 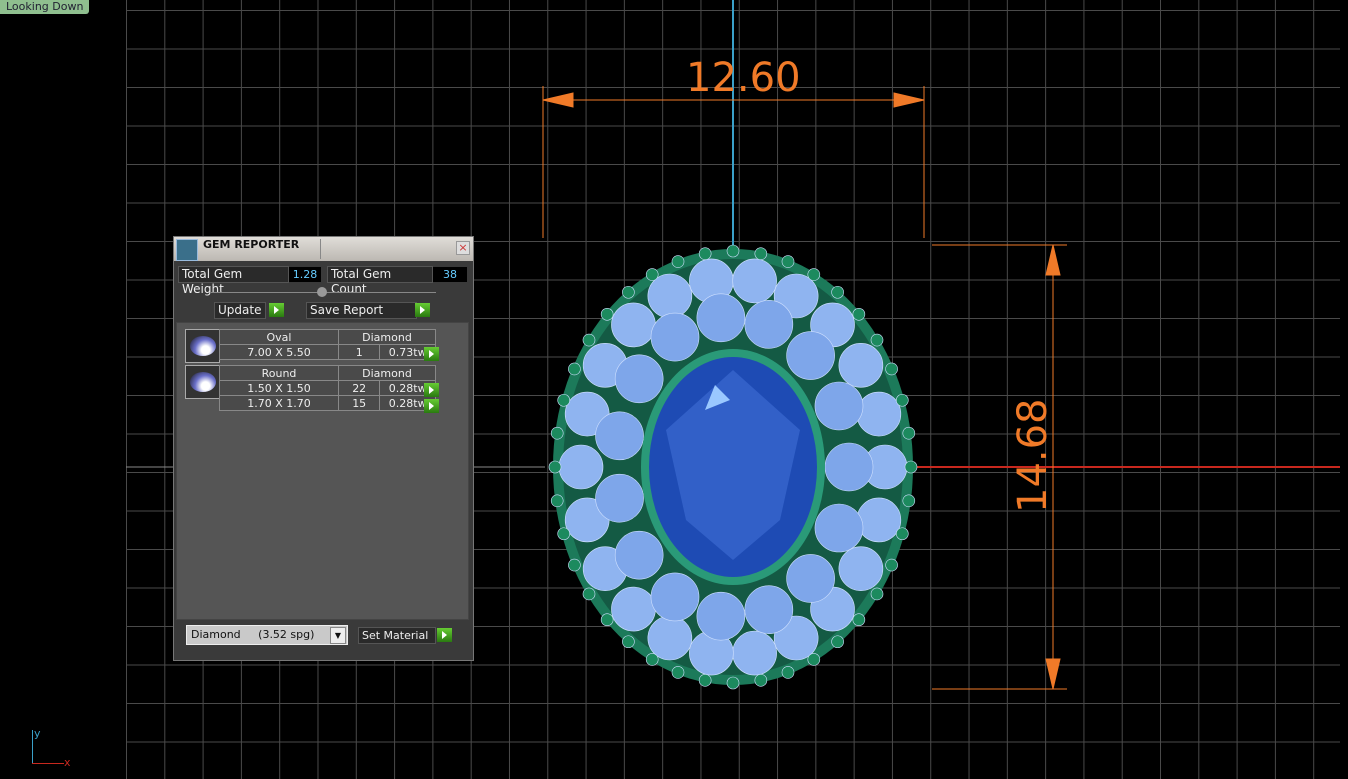 What do you see at coordinates (397, 635) in the screenshot?
I see `set-material-button: Set Material` at bounding box center [397, 635].